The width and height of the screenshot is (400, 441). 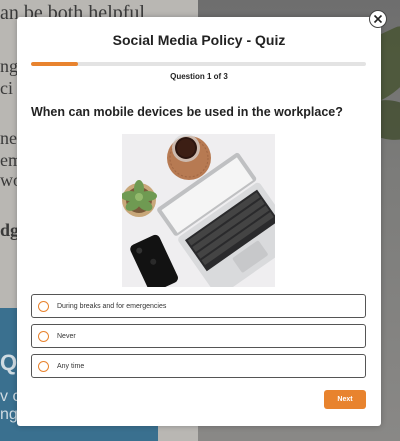 I want to click on answer-option-label: Any time, so click(x=71, y=366).